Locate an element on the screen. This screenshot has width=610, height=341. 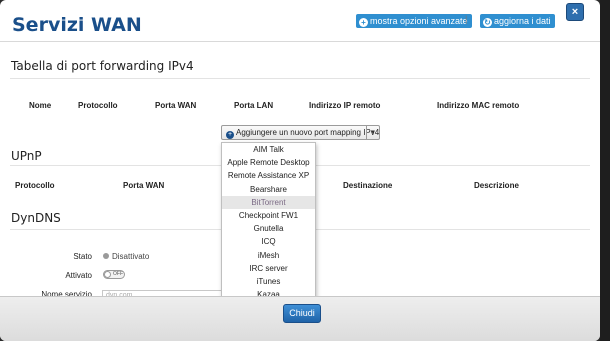
port-forwarding-title: Tabella di port forwarding IPv4 is located at coordinates (102, 66).